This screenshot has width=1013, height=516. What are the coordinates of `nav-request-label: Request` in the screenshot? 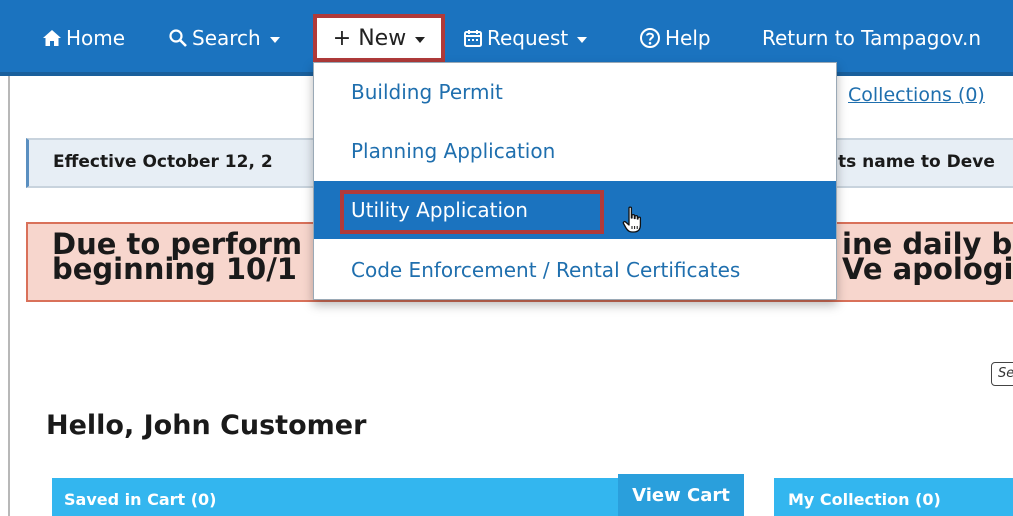 It's located at (528, 38).